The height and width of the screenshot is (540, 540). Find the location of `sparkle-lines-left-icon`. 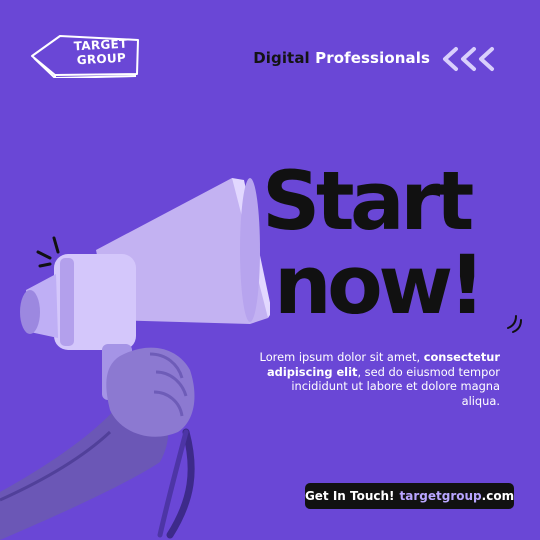

sparkle-lines-left-icon is located at coordinates (48, 252).